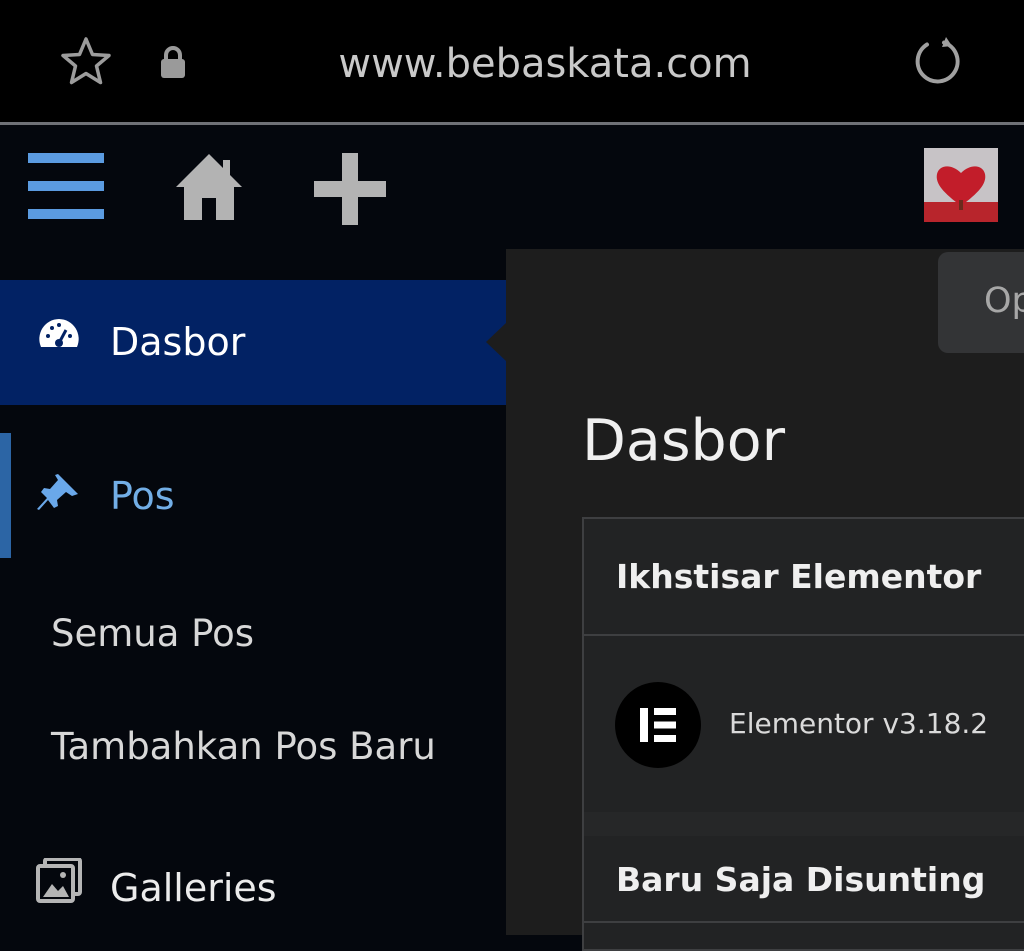 The height and width of the screenshot is (951, 1024). What do you see at coordinates (804, 635) in the screenshot?
I see `widget-header-divider` at bounding box center [804, 635].